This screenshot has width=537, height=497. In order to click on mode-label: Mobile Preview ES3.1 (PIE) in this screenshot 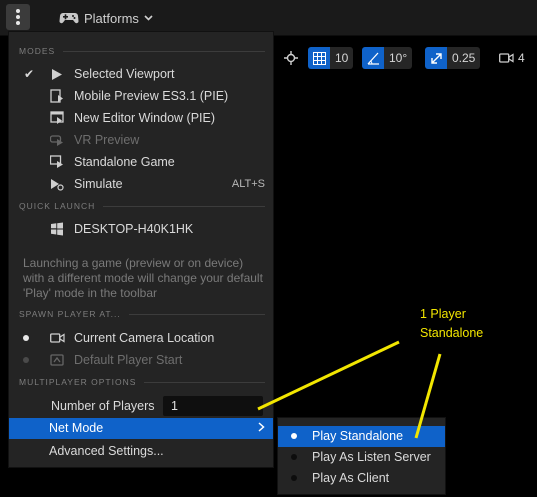, I will do `click(151, 96)`.